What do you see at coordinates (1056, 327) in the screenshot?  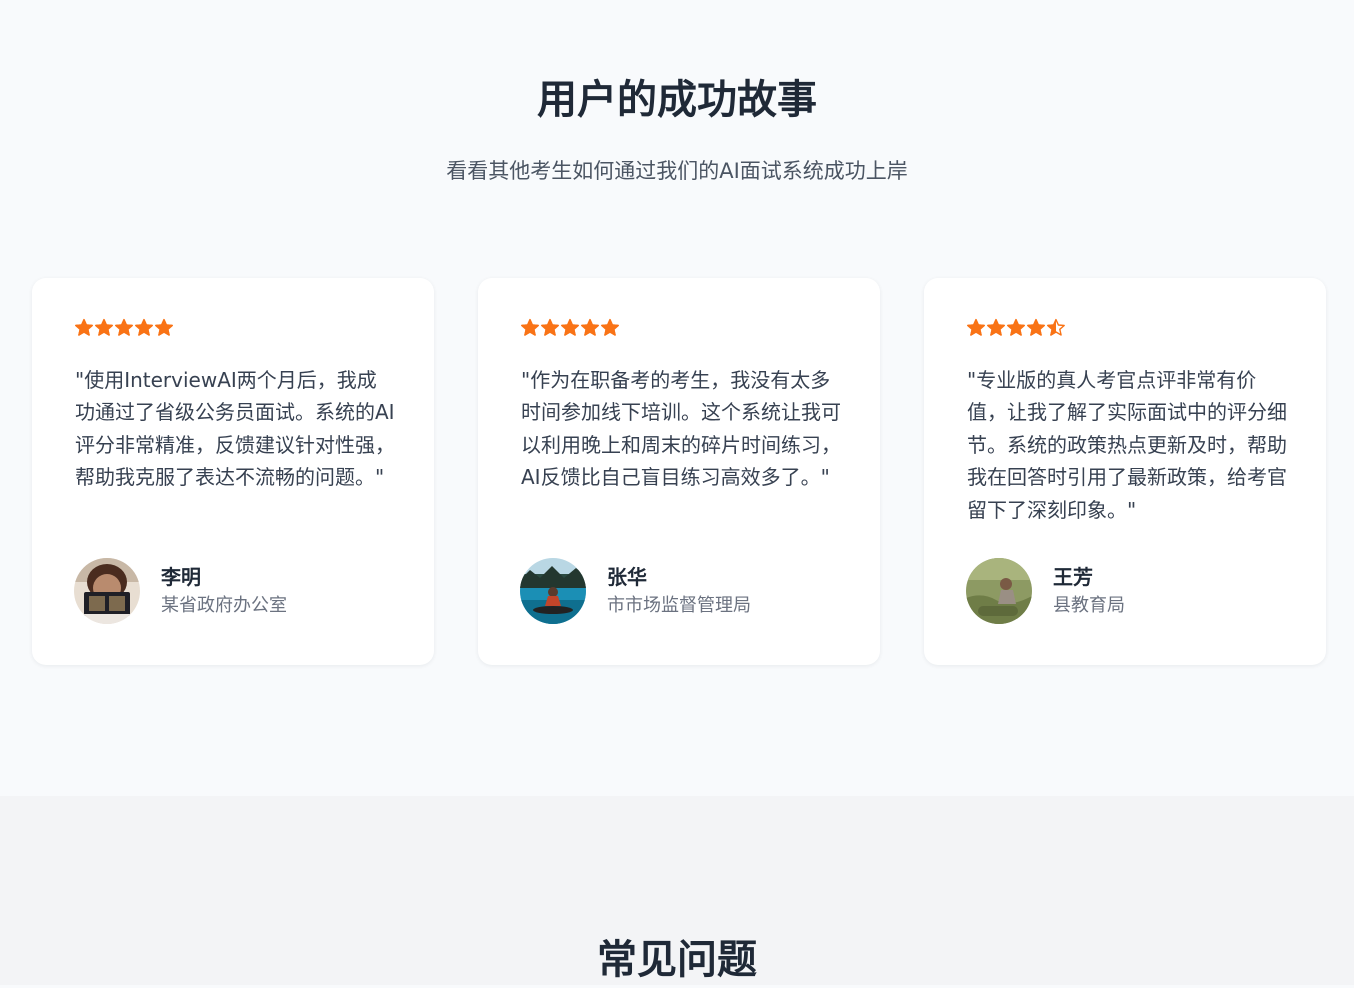 I see `star-half-icon` at bounding box center [1056, 327].